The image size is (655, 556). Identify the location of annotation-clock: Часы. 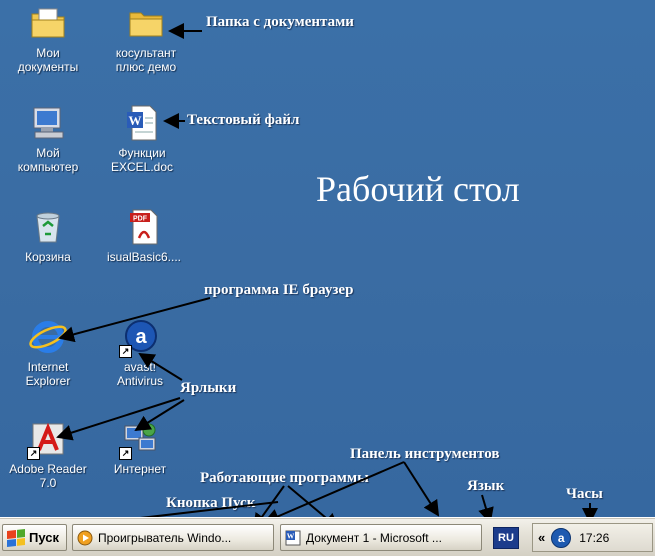
(584, 494).